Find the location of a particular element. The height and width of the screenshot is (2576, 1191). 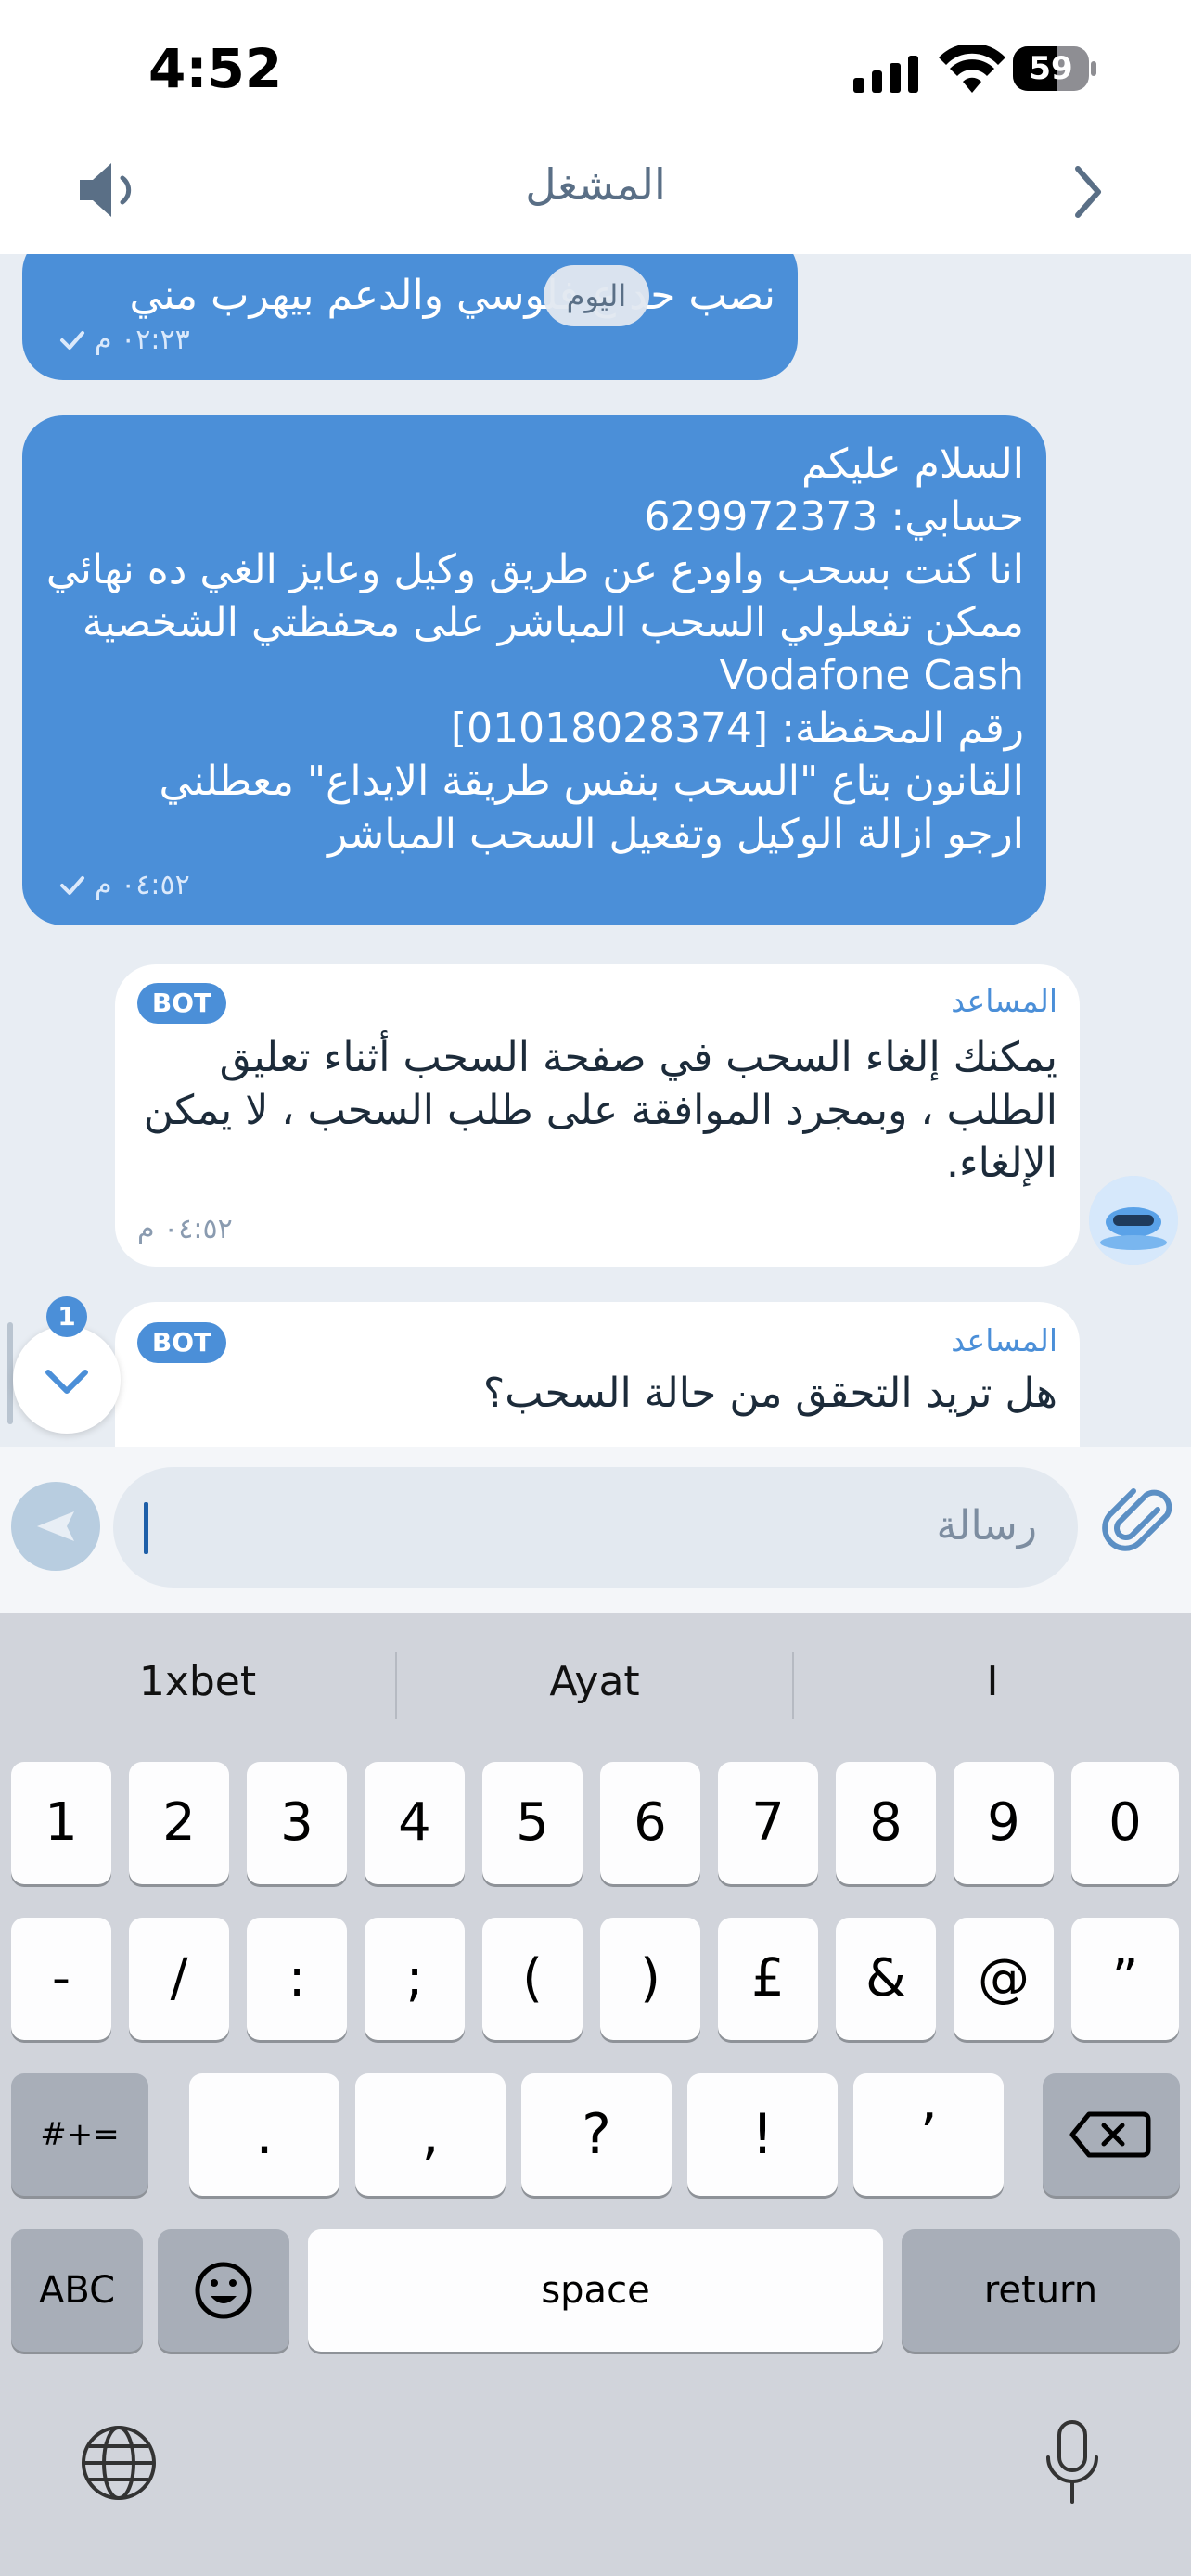

speaker-icon is located at coordinates (111, 191).